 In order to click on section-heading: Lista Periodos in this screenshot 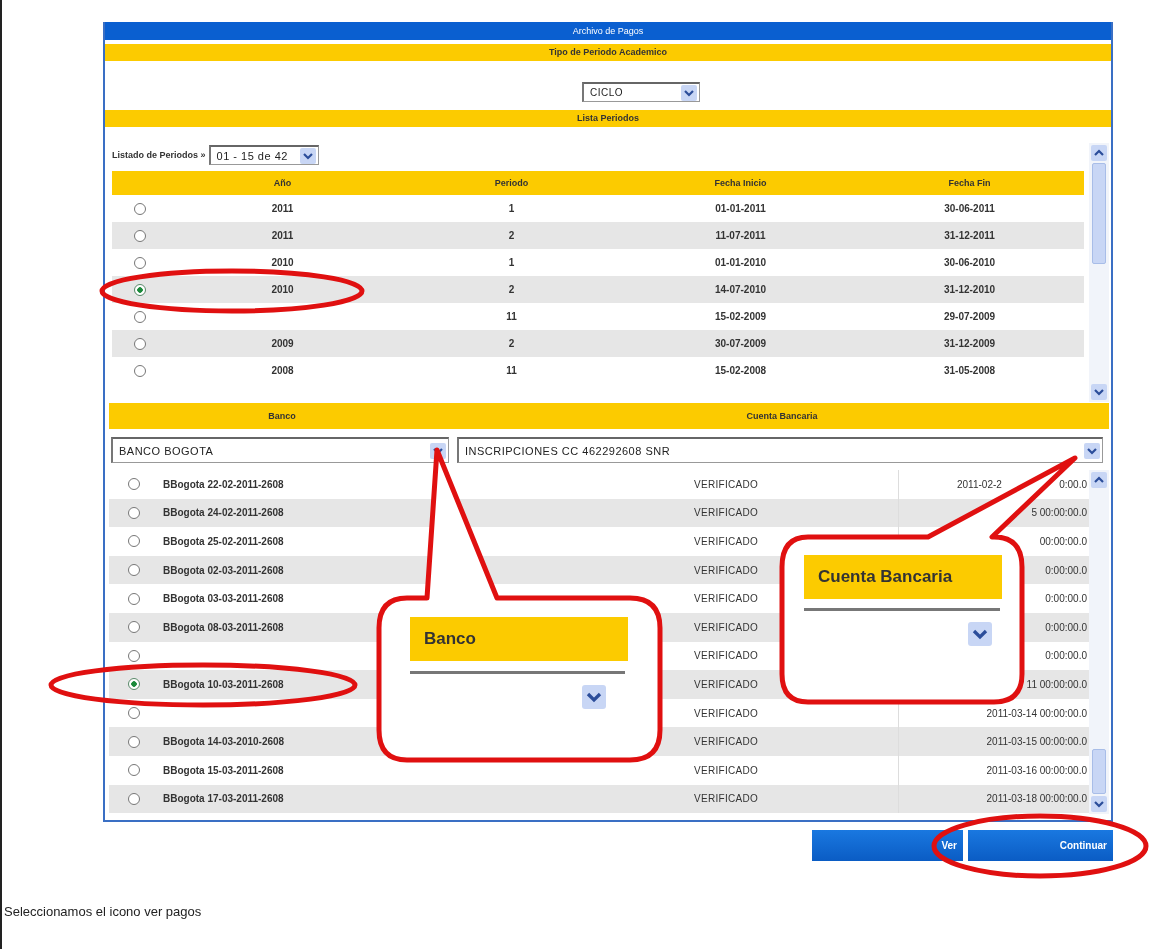, I will do `click(608, 118)`.